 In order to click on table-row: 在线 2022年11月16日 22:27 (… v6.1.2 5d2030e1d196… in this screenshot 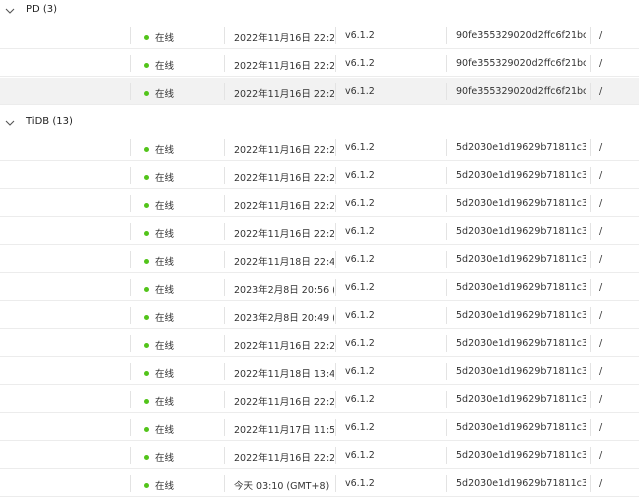, I will do `click(319, 175)`.